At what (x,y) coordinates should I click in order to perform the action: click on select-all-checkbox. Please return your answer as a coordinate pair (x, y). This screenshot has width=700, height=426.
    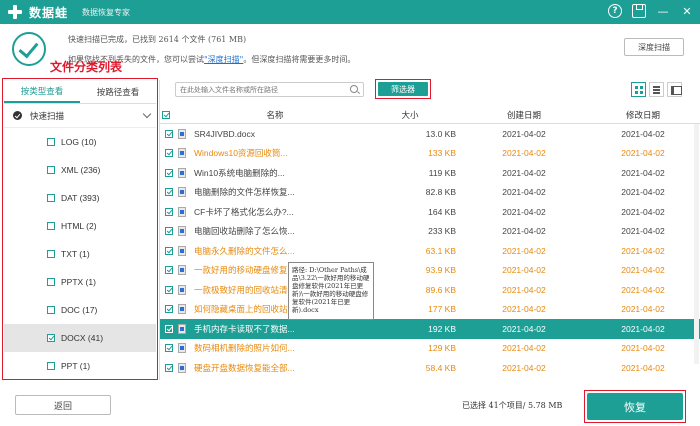
    Looking at the image, I should click on (166, 114).